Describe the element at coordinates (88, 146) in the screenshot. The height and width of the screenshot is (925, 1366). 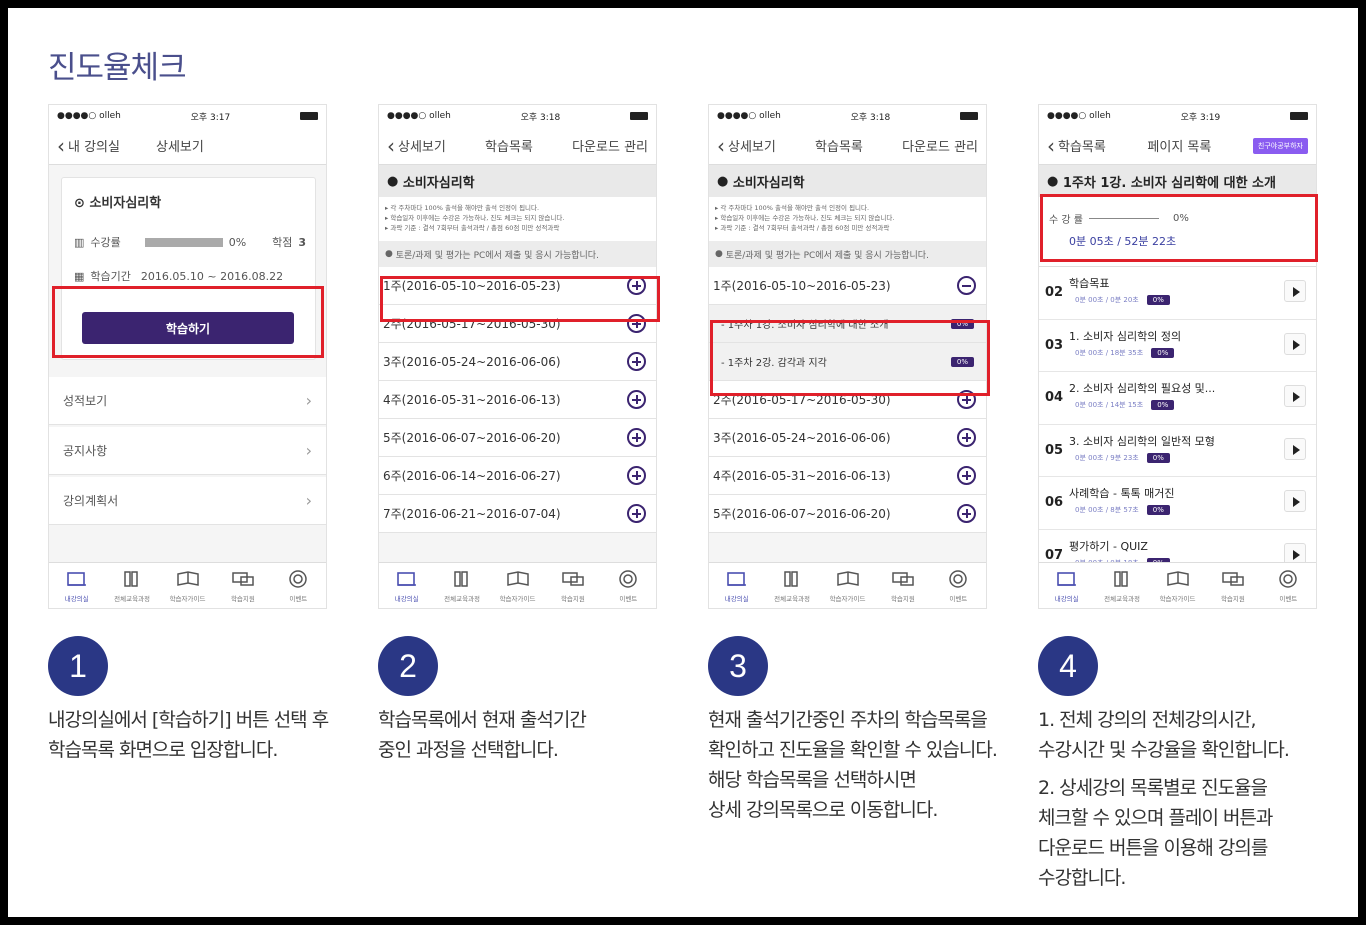
I see `back-button: ‹ 내 강의실` at that location.